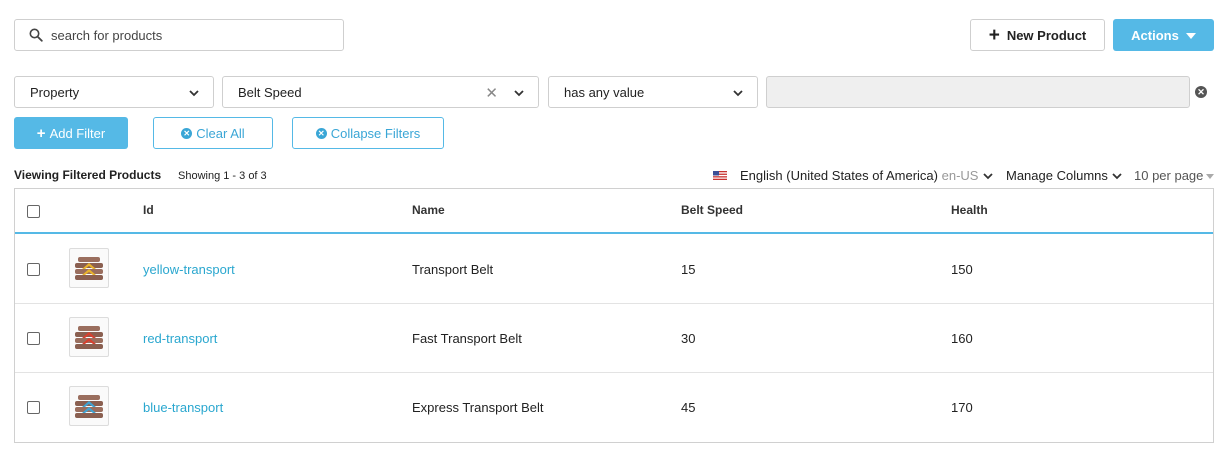 The height and width of the screenshot is (460, 1226). Describe the element at coordinates (1046, 35) in the screenshot. I see `new-product-label: New Product` at that location.